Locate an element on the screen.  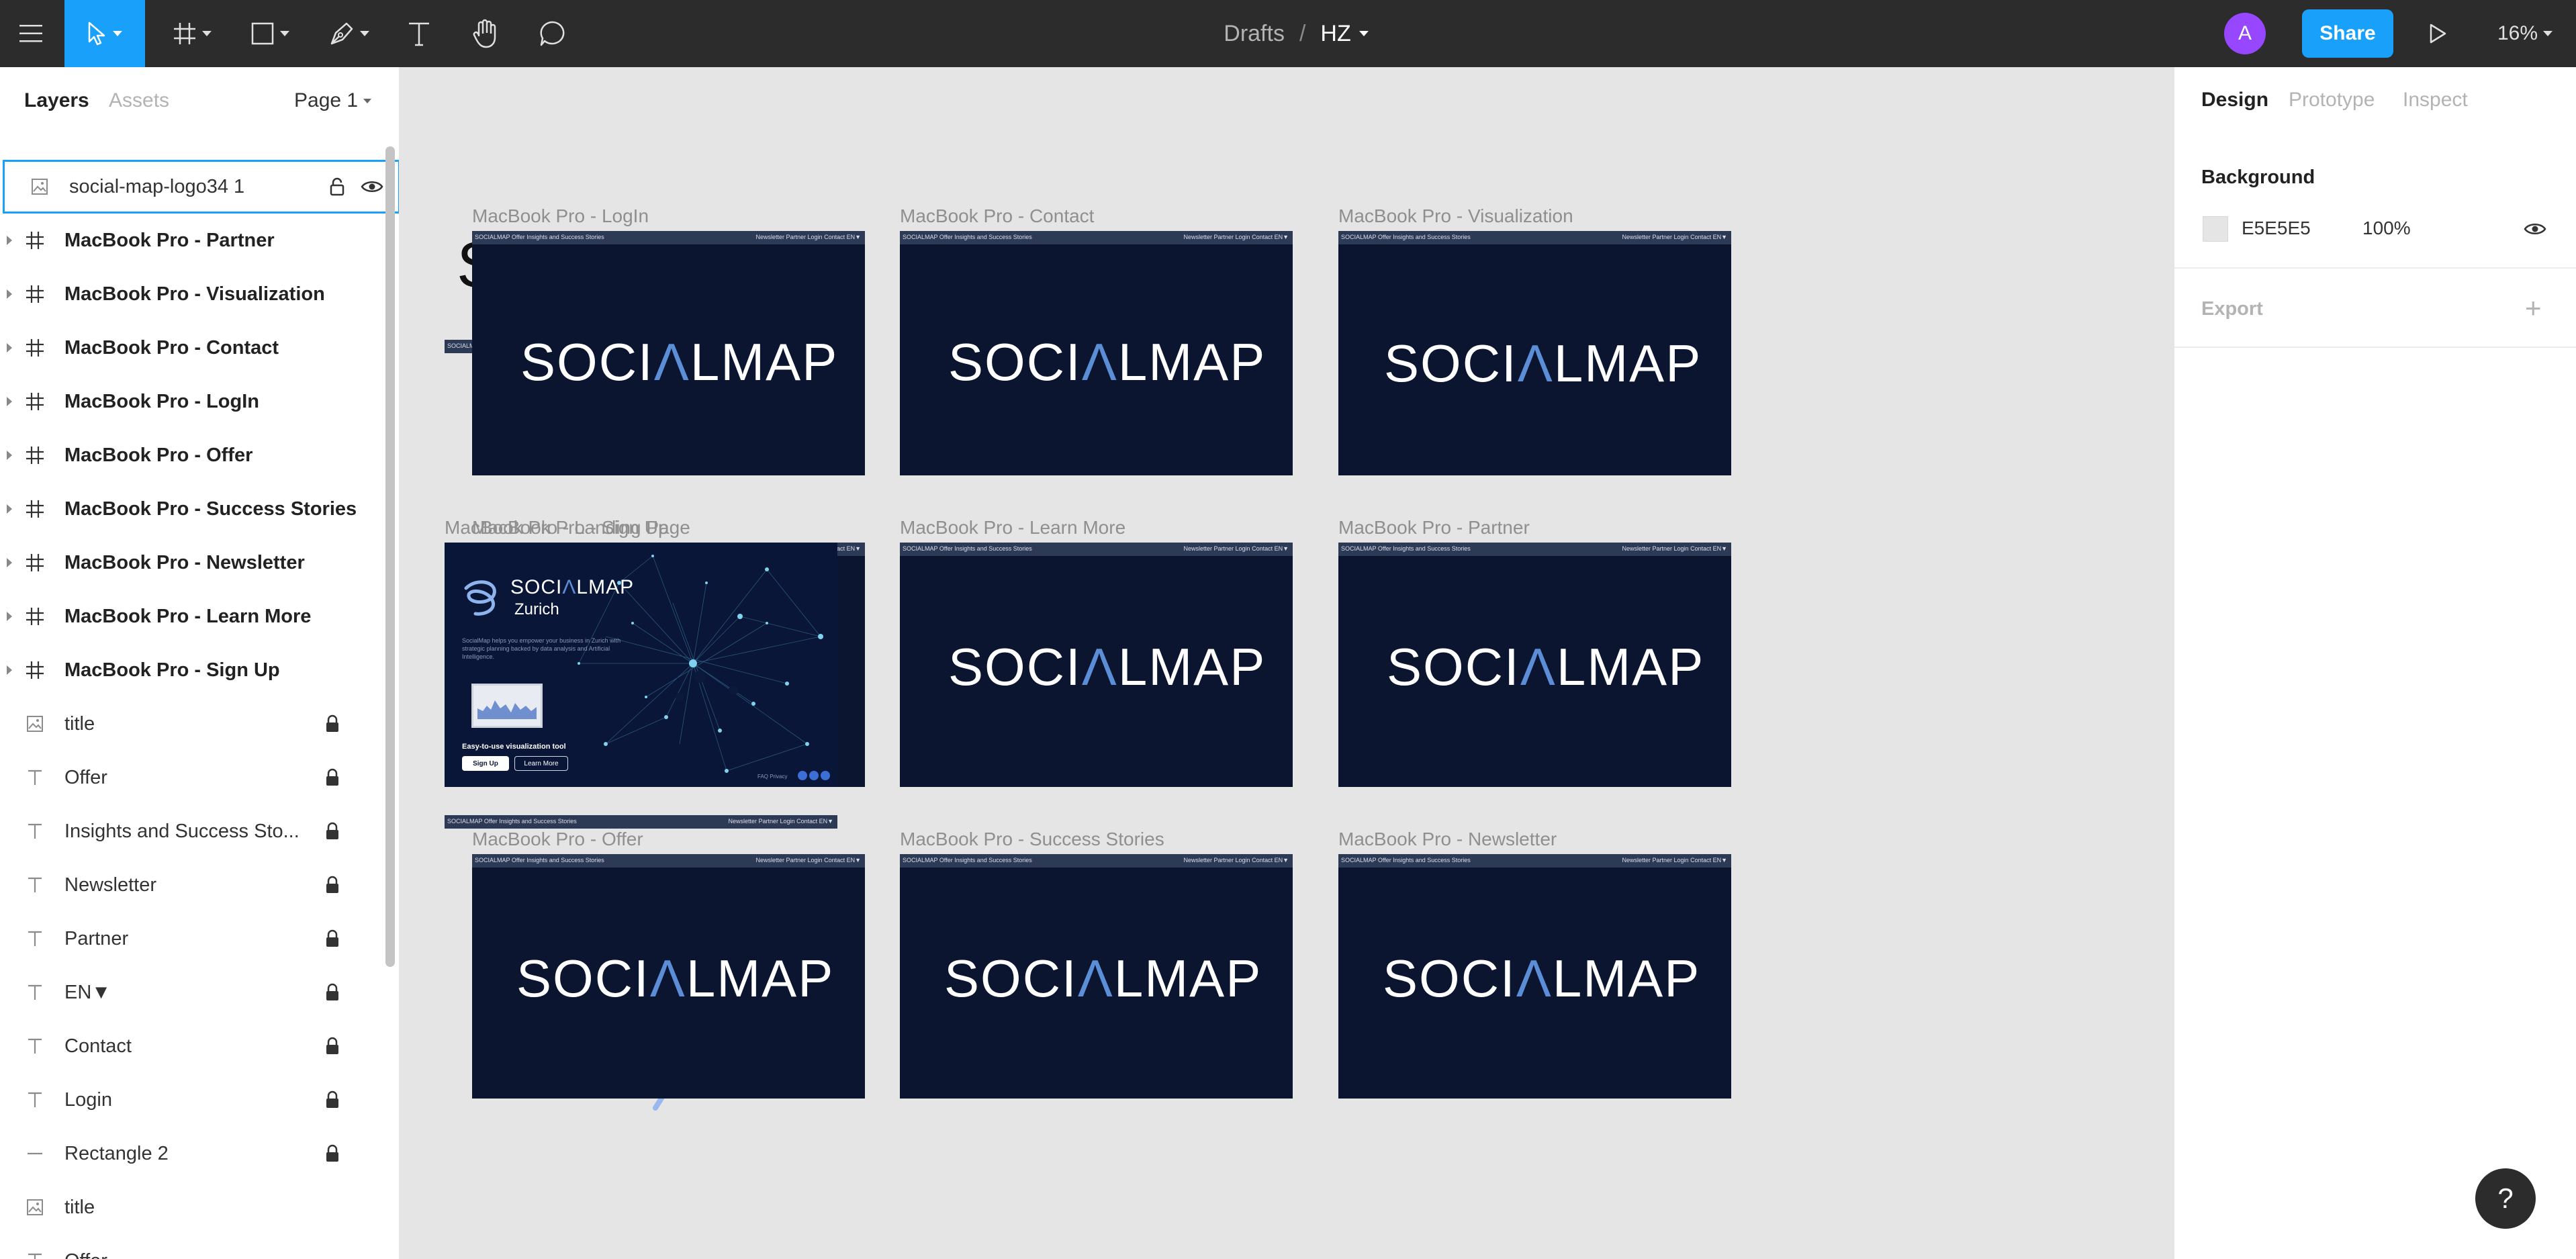
background-hex-input: E5E5E5 is located at coordinates (2276, 229).